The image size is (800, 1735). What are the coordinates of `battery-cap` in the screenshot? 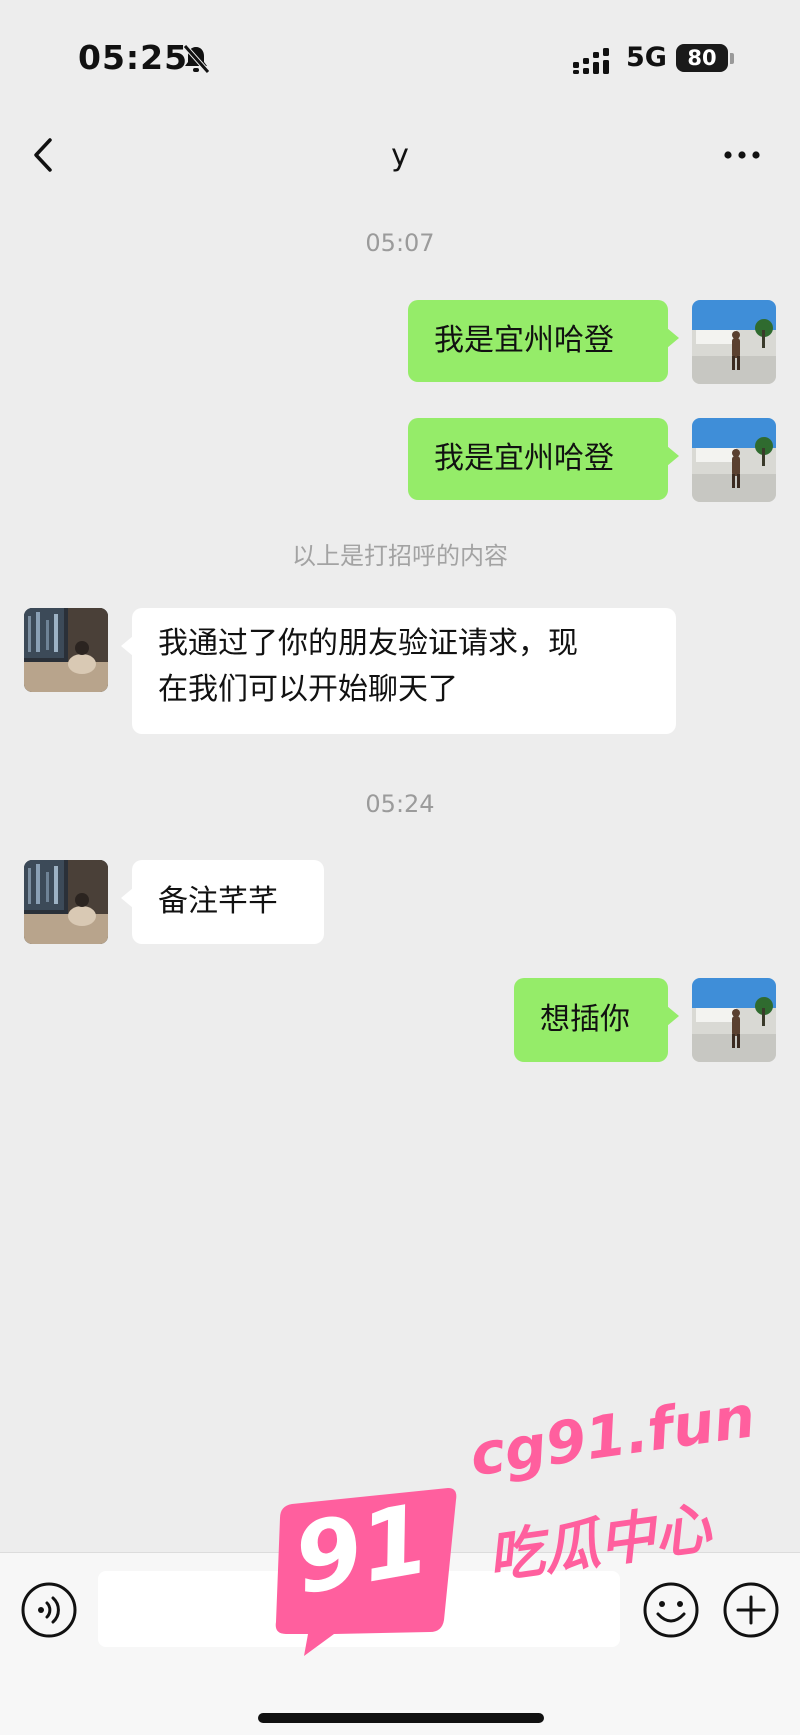 It's located at (732, 58).